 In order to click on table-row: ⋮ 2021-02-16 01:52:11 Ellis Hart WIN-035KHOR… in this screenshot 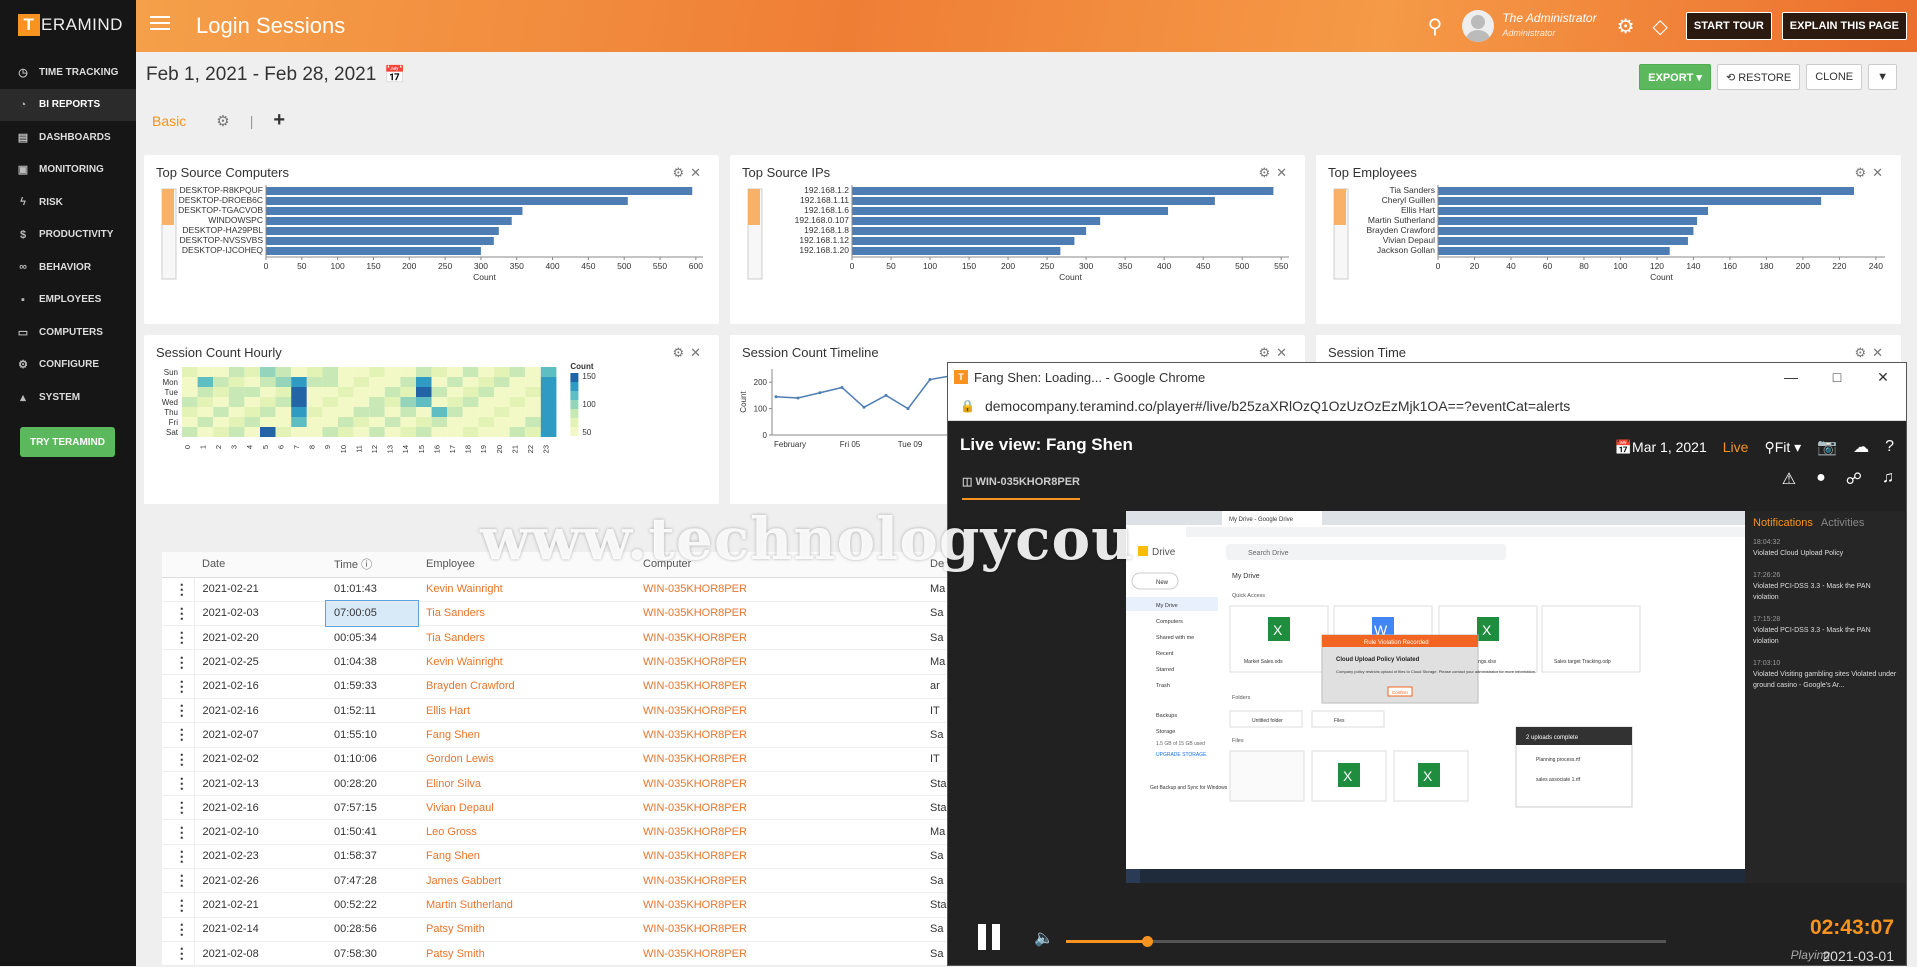, I will do `click(602, 711)`.